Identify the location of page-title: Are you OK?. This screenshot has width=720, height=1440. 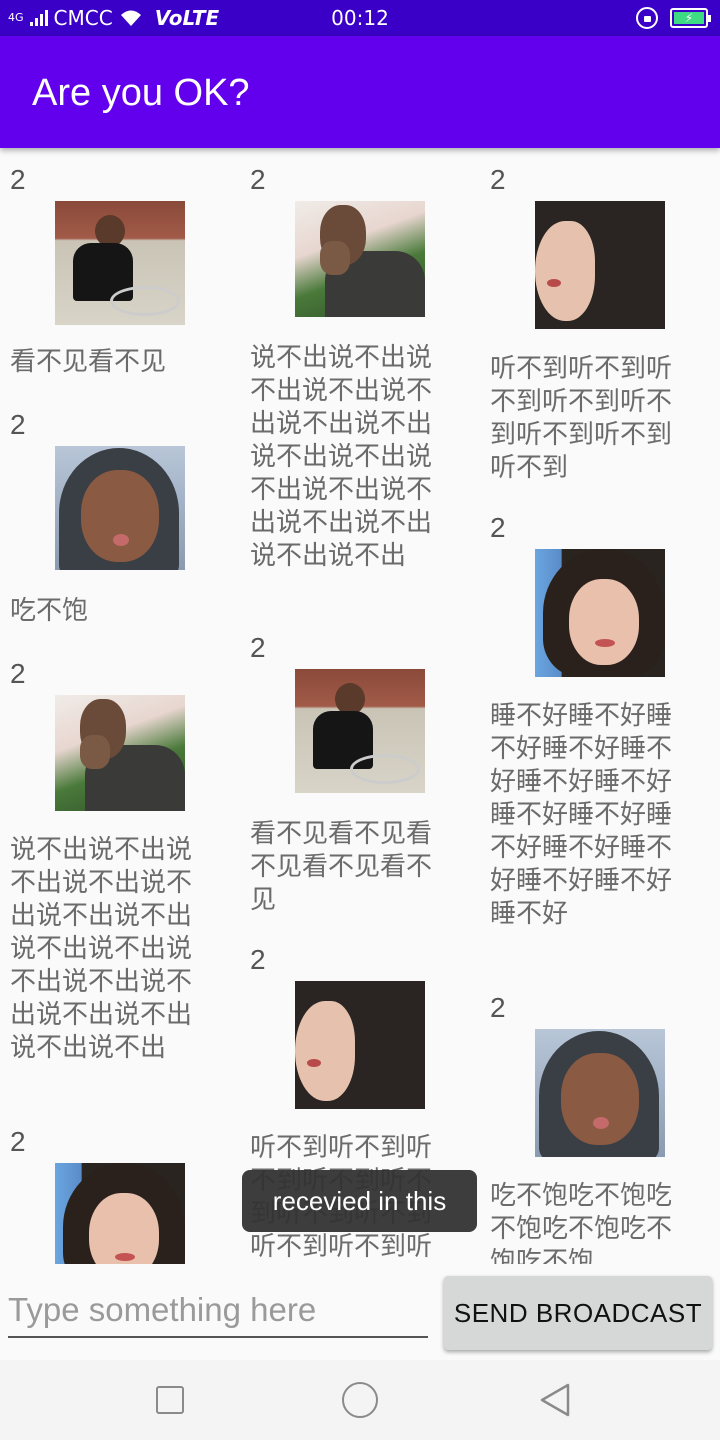
(141, 93).